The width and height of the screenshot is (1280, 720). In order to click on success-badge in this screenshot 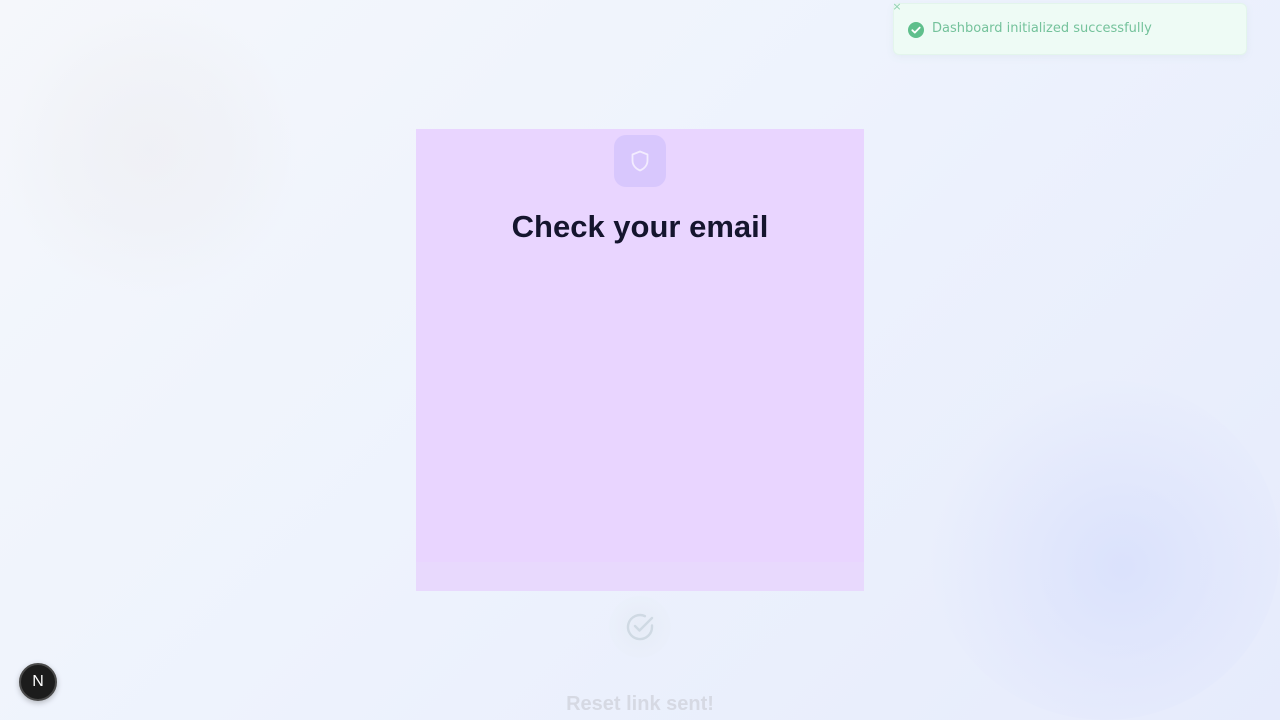, I will do `click(640, 627)`.